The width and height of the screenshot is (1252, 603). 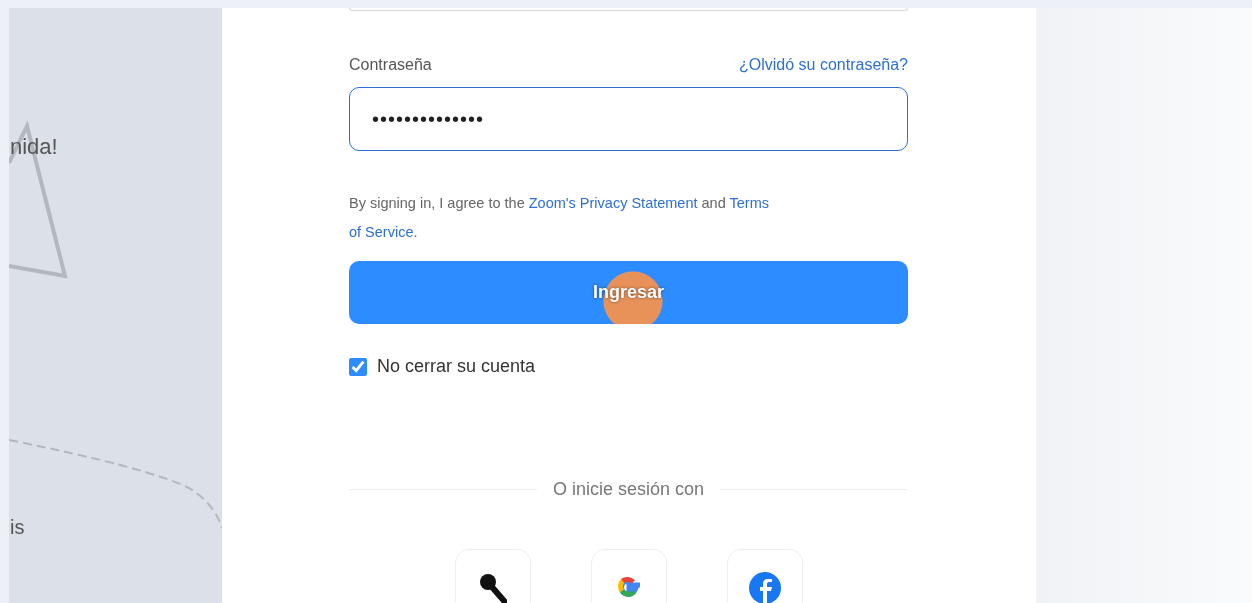 What do you see at coordinates (390, 65) in the screenshot?
I see `password-label: Contraseña` at bounding box center [390, 65].